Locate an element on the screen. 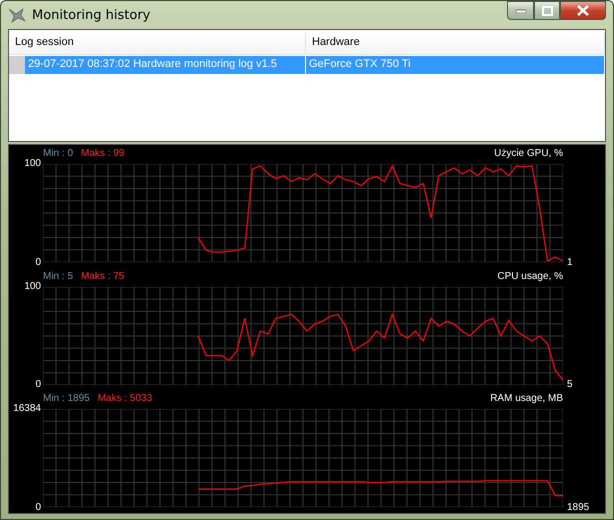  close-icon is located at coordinates (583, 10).